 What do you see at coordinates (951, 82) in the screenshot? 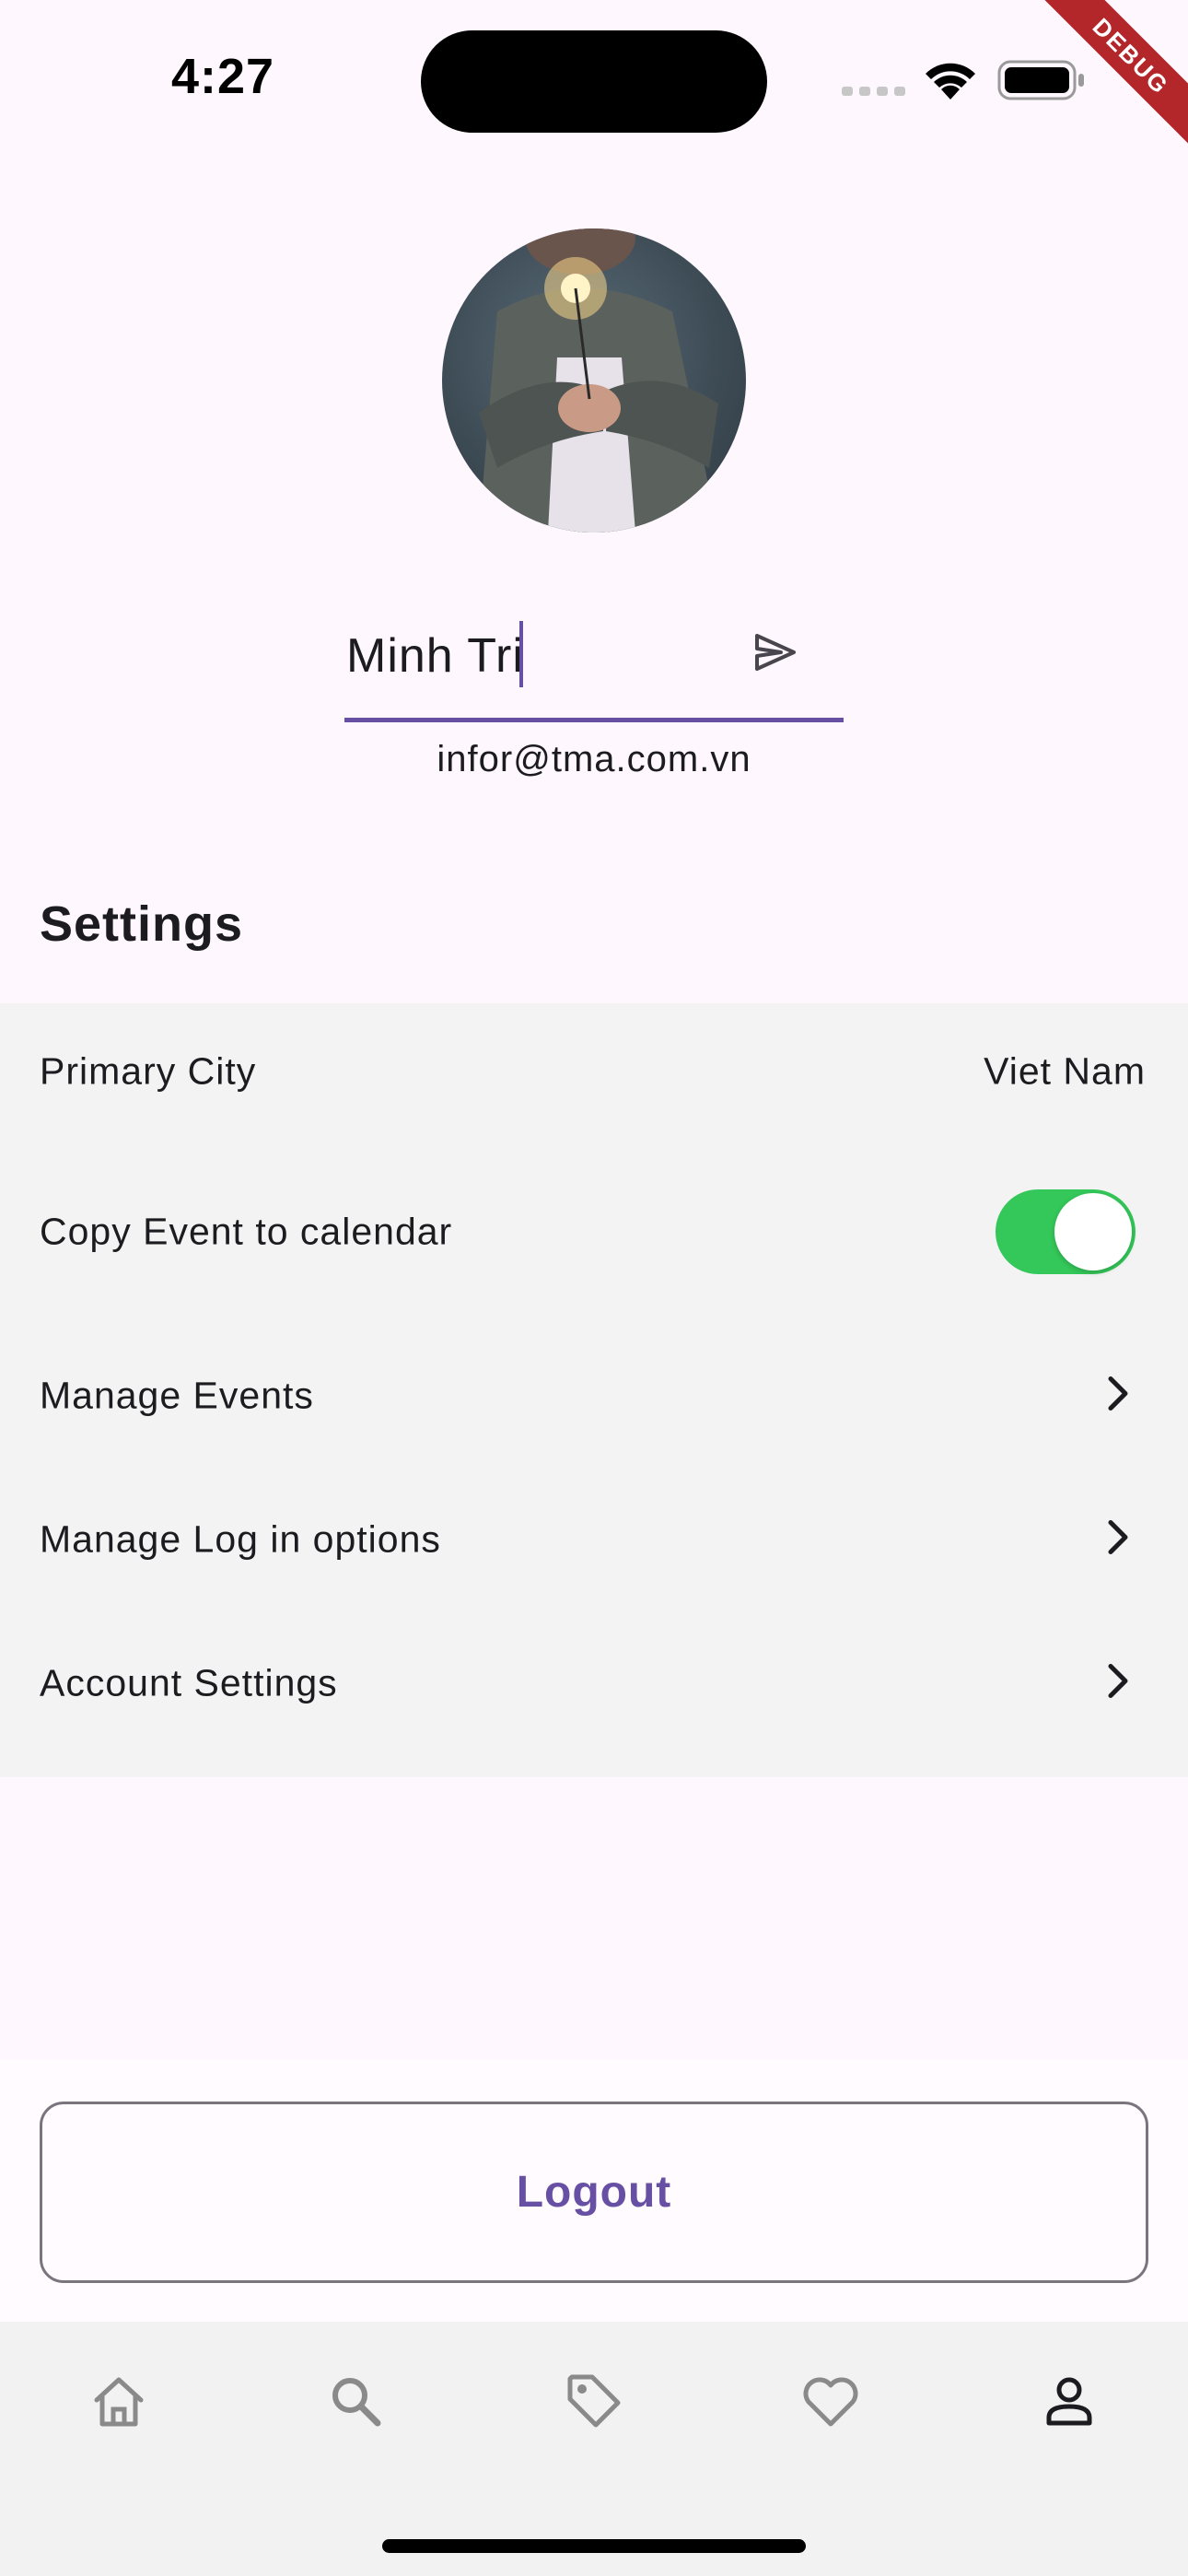
I see `wifi-icon` at bounding box center [951, 82].